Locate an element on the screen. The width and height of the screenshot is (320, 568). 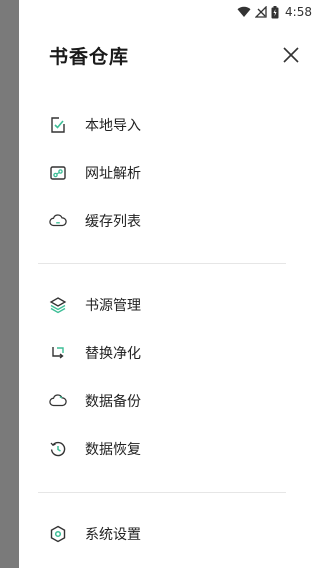
backup-cloud-icon is located at coordinates (58, 401).